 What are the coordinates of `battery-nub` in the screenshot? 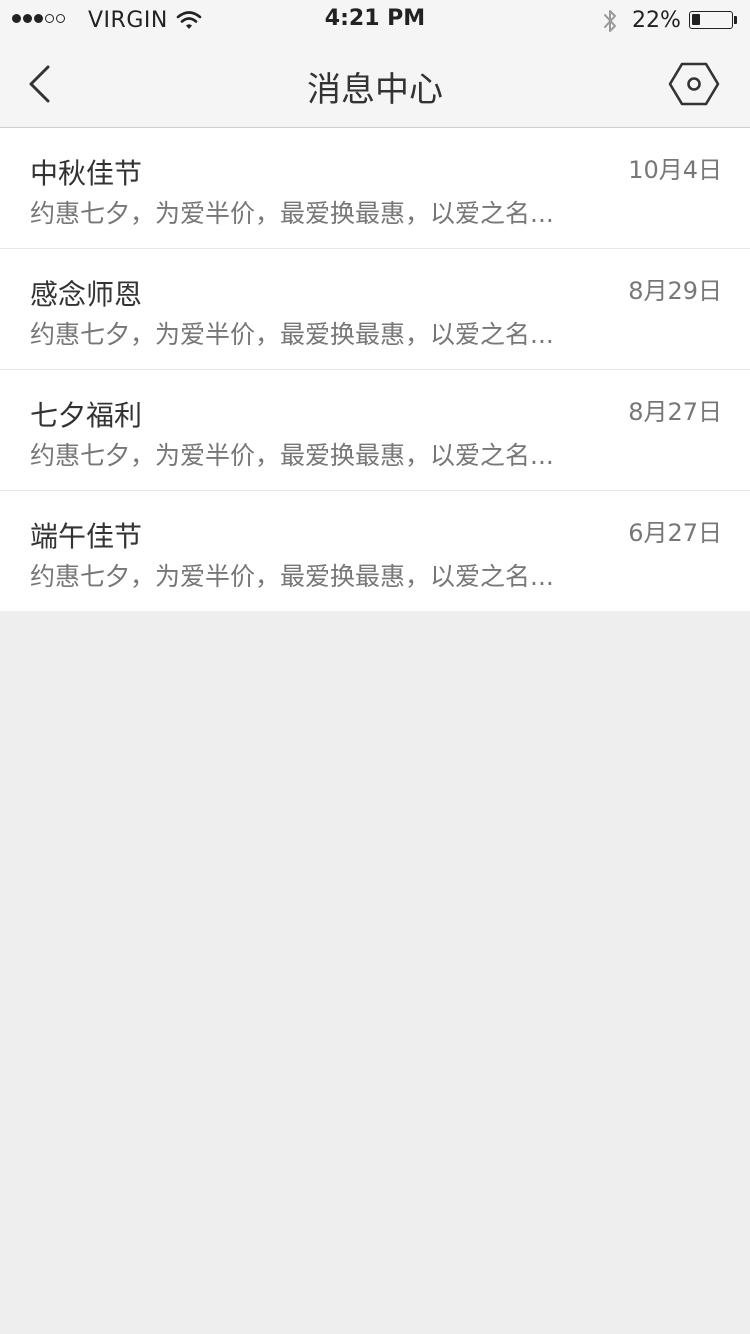 It's located at (735, 20).